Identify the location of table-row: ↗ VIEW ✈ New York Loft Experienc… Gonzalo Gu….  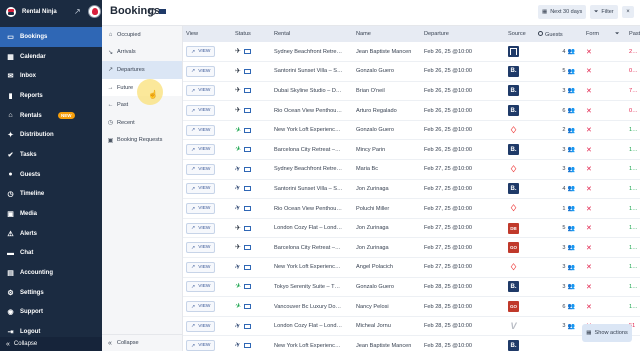
(411, 130).